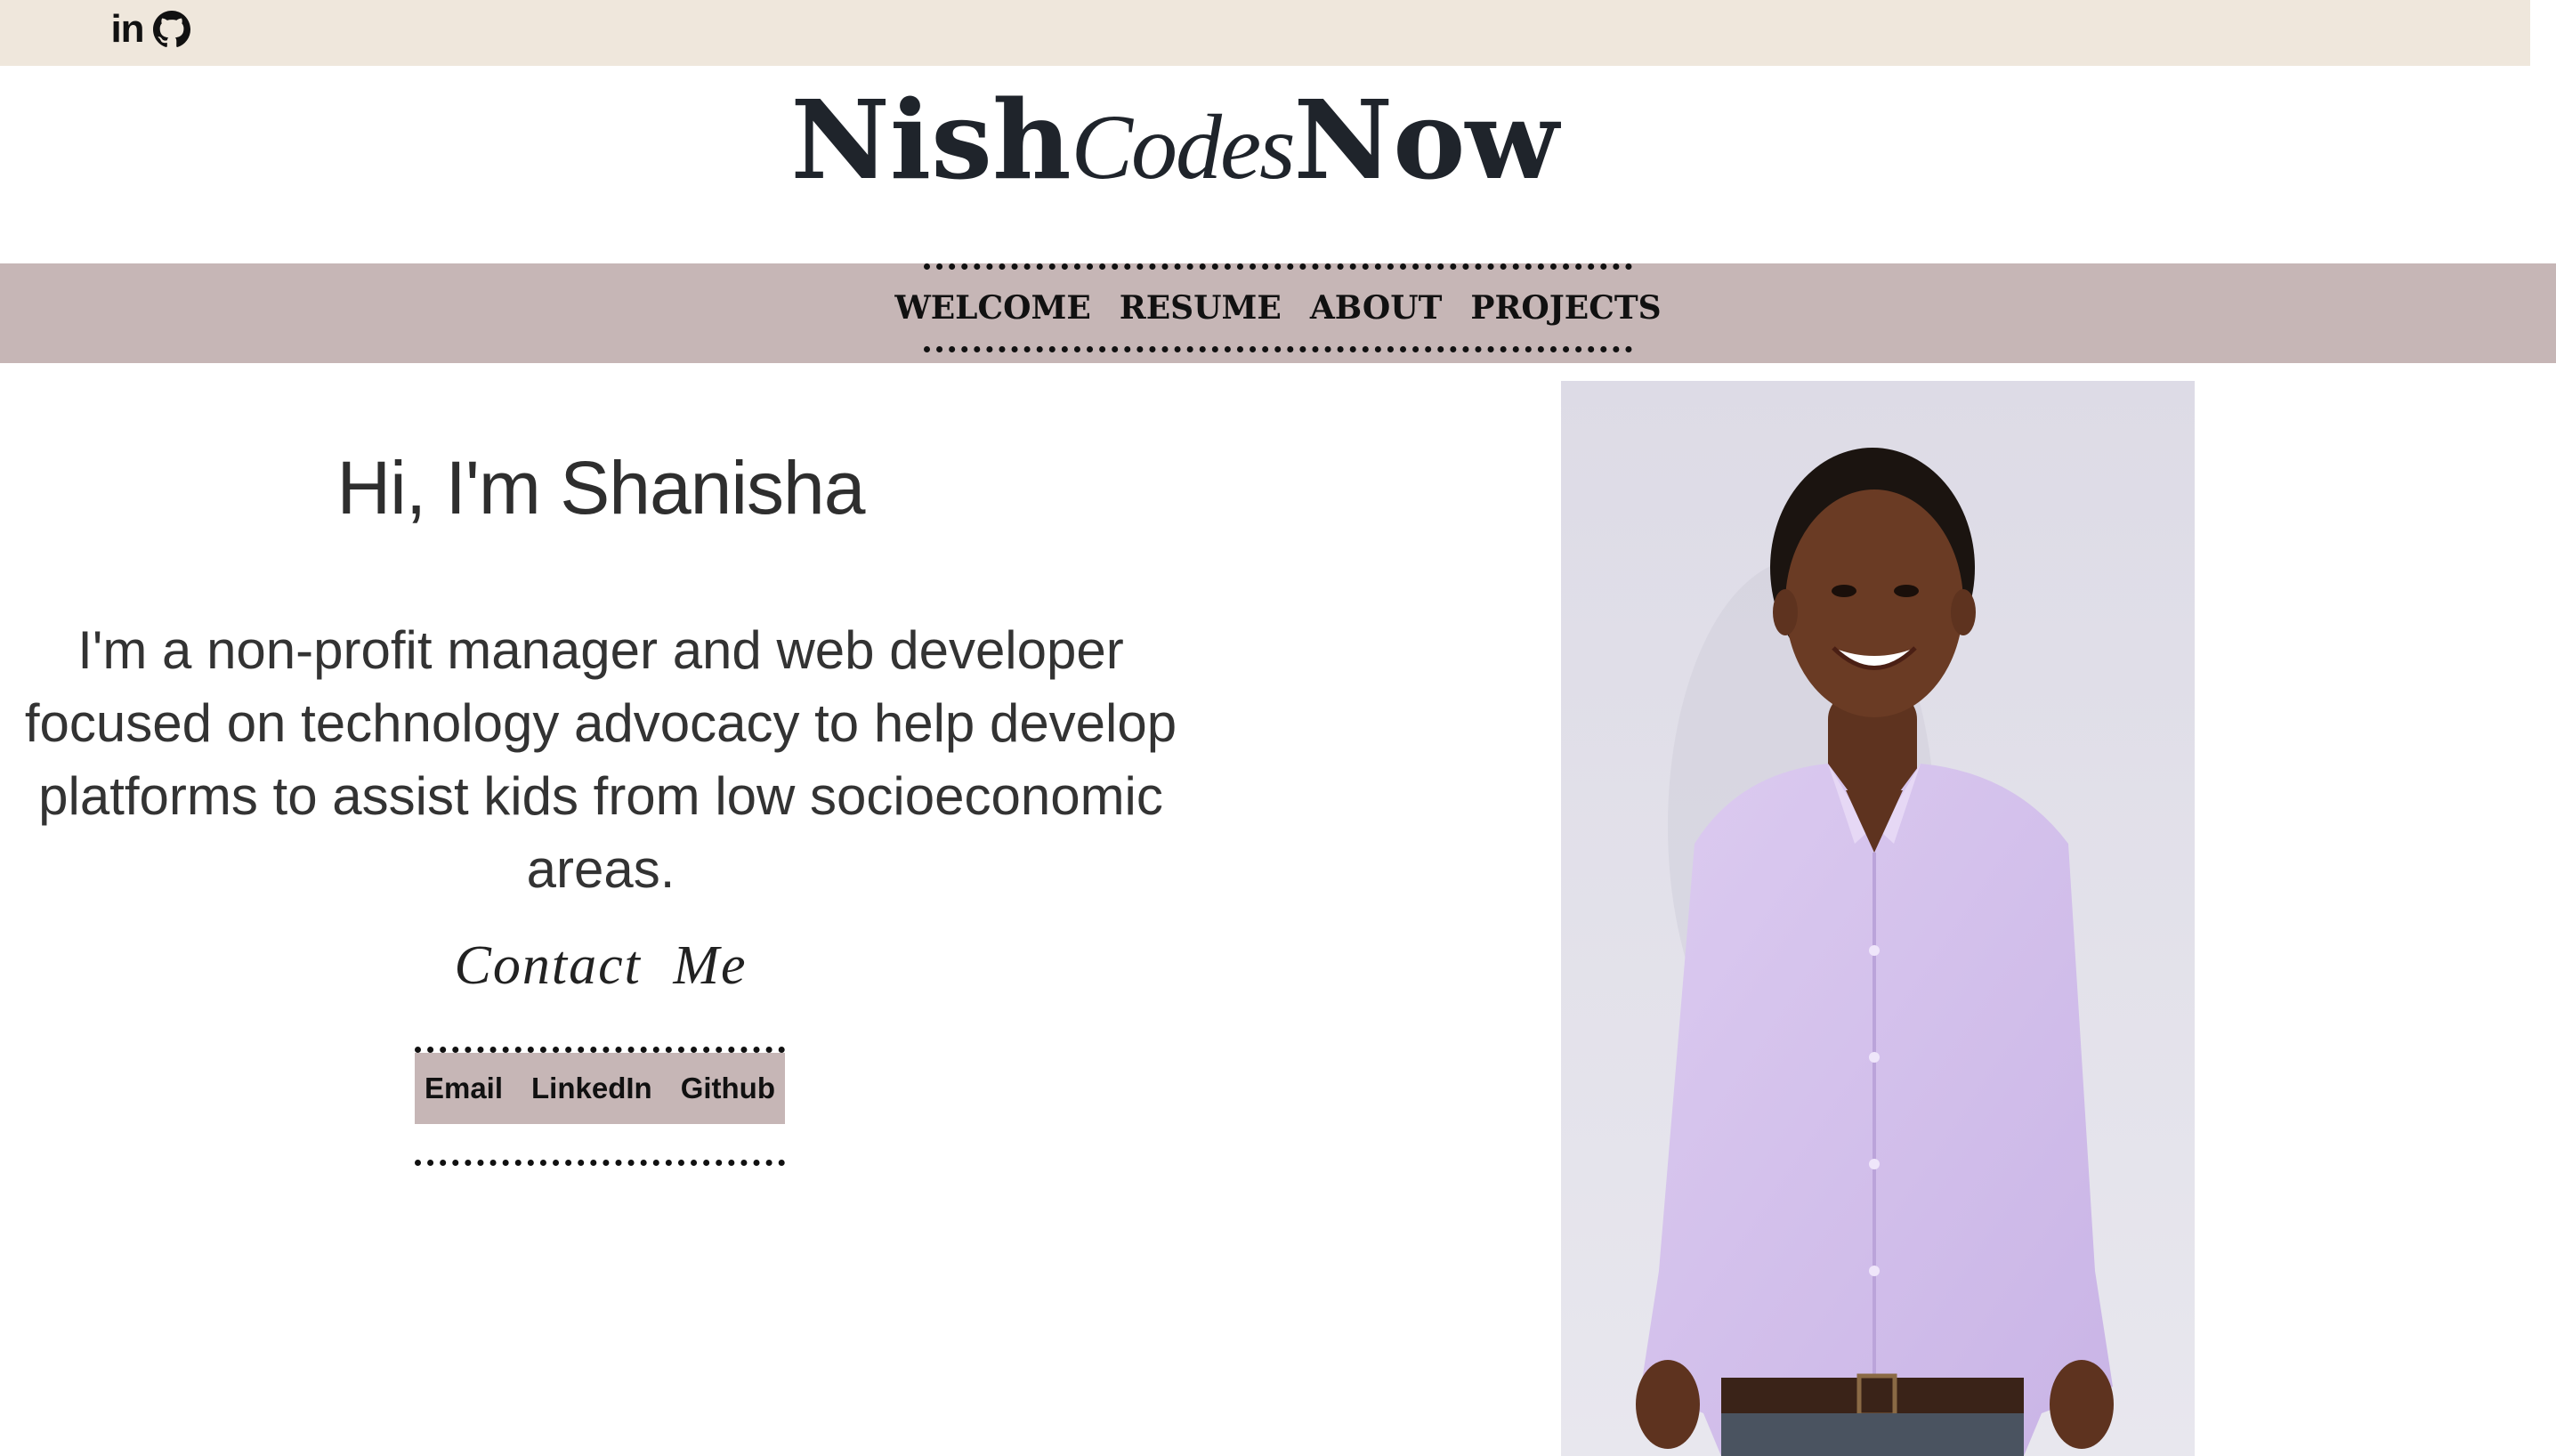 The height and width of the screenshot is (1456, 2556). What do you see at coordinates (591, 1088) in the screenshot?
I see `contact-linkedin-link: LinkedIn` at bounding box center [591, 1088].